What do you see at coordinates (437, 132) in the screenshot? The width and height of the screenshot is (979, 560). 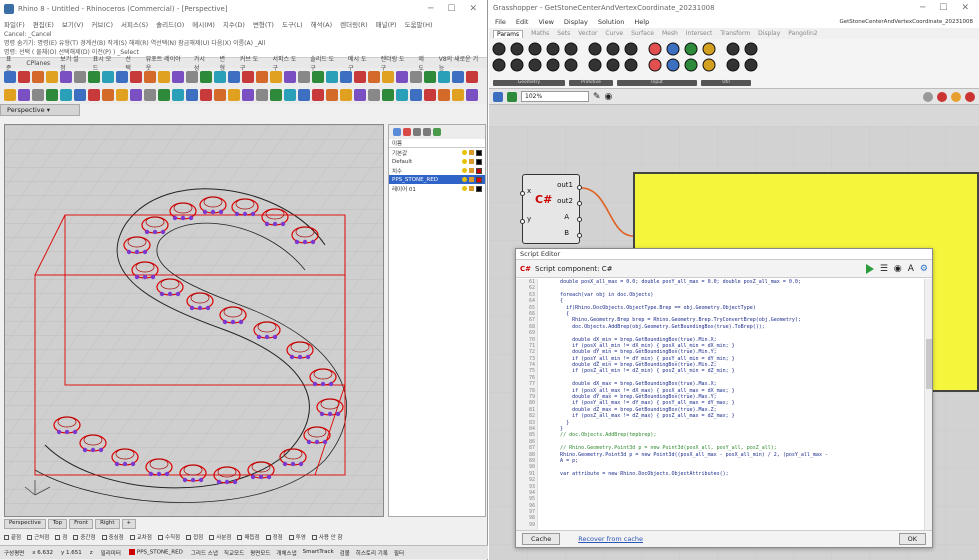 I see `filter-icon` at bounding box center [437, 132].